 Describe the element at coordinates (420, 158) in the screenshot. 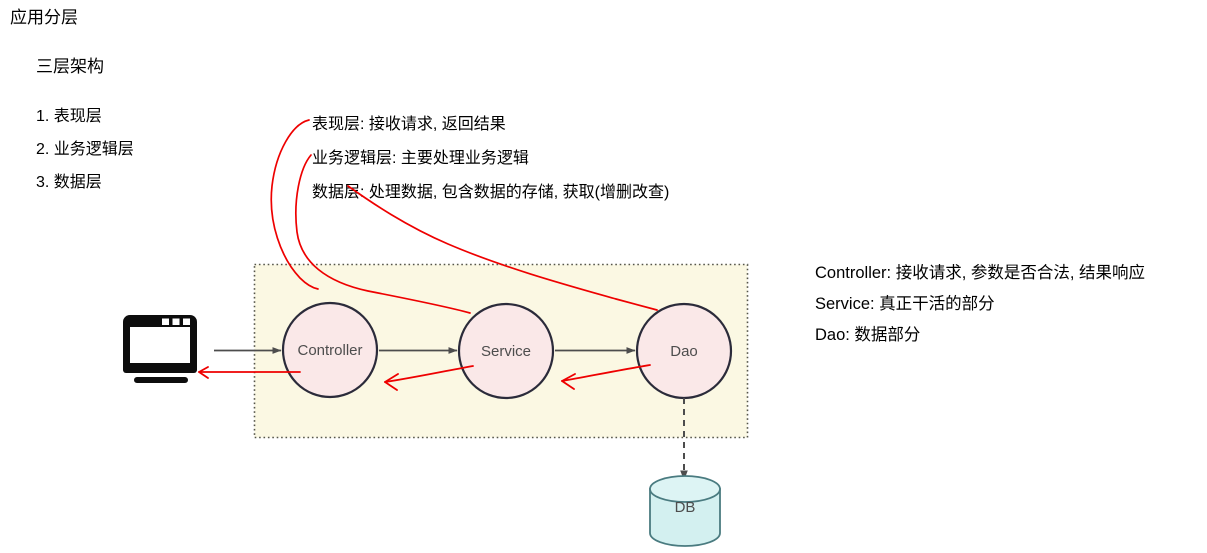

I see `annotation-business-layer: 业务逻辑层: 主要处理业务逻辑` at that location.